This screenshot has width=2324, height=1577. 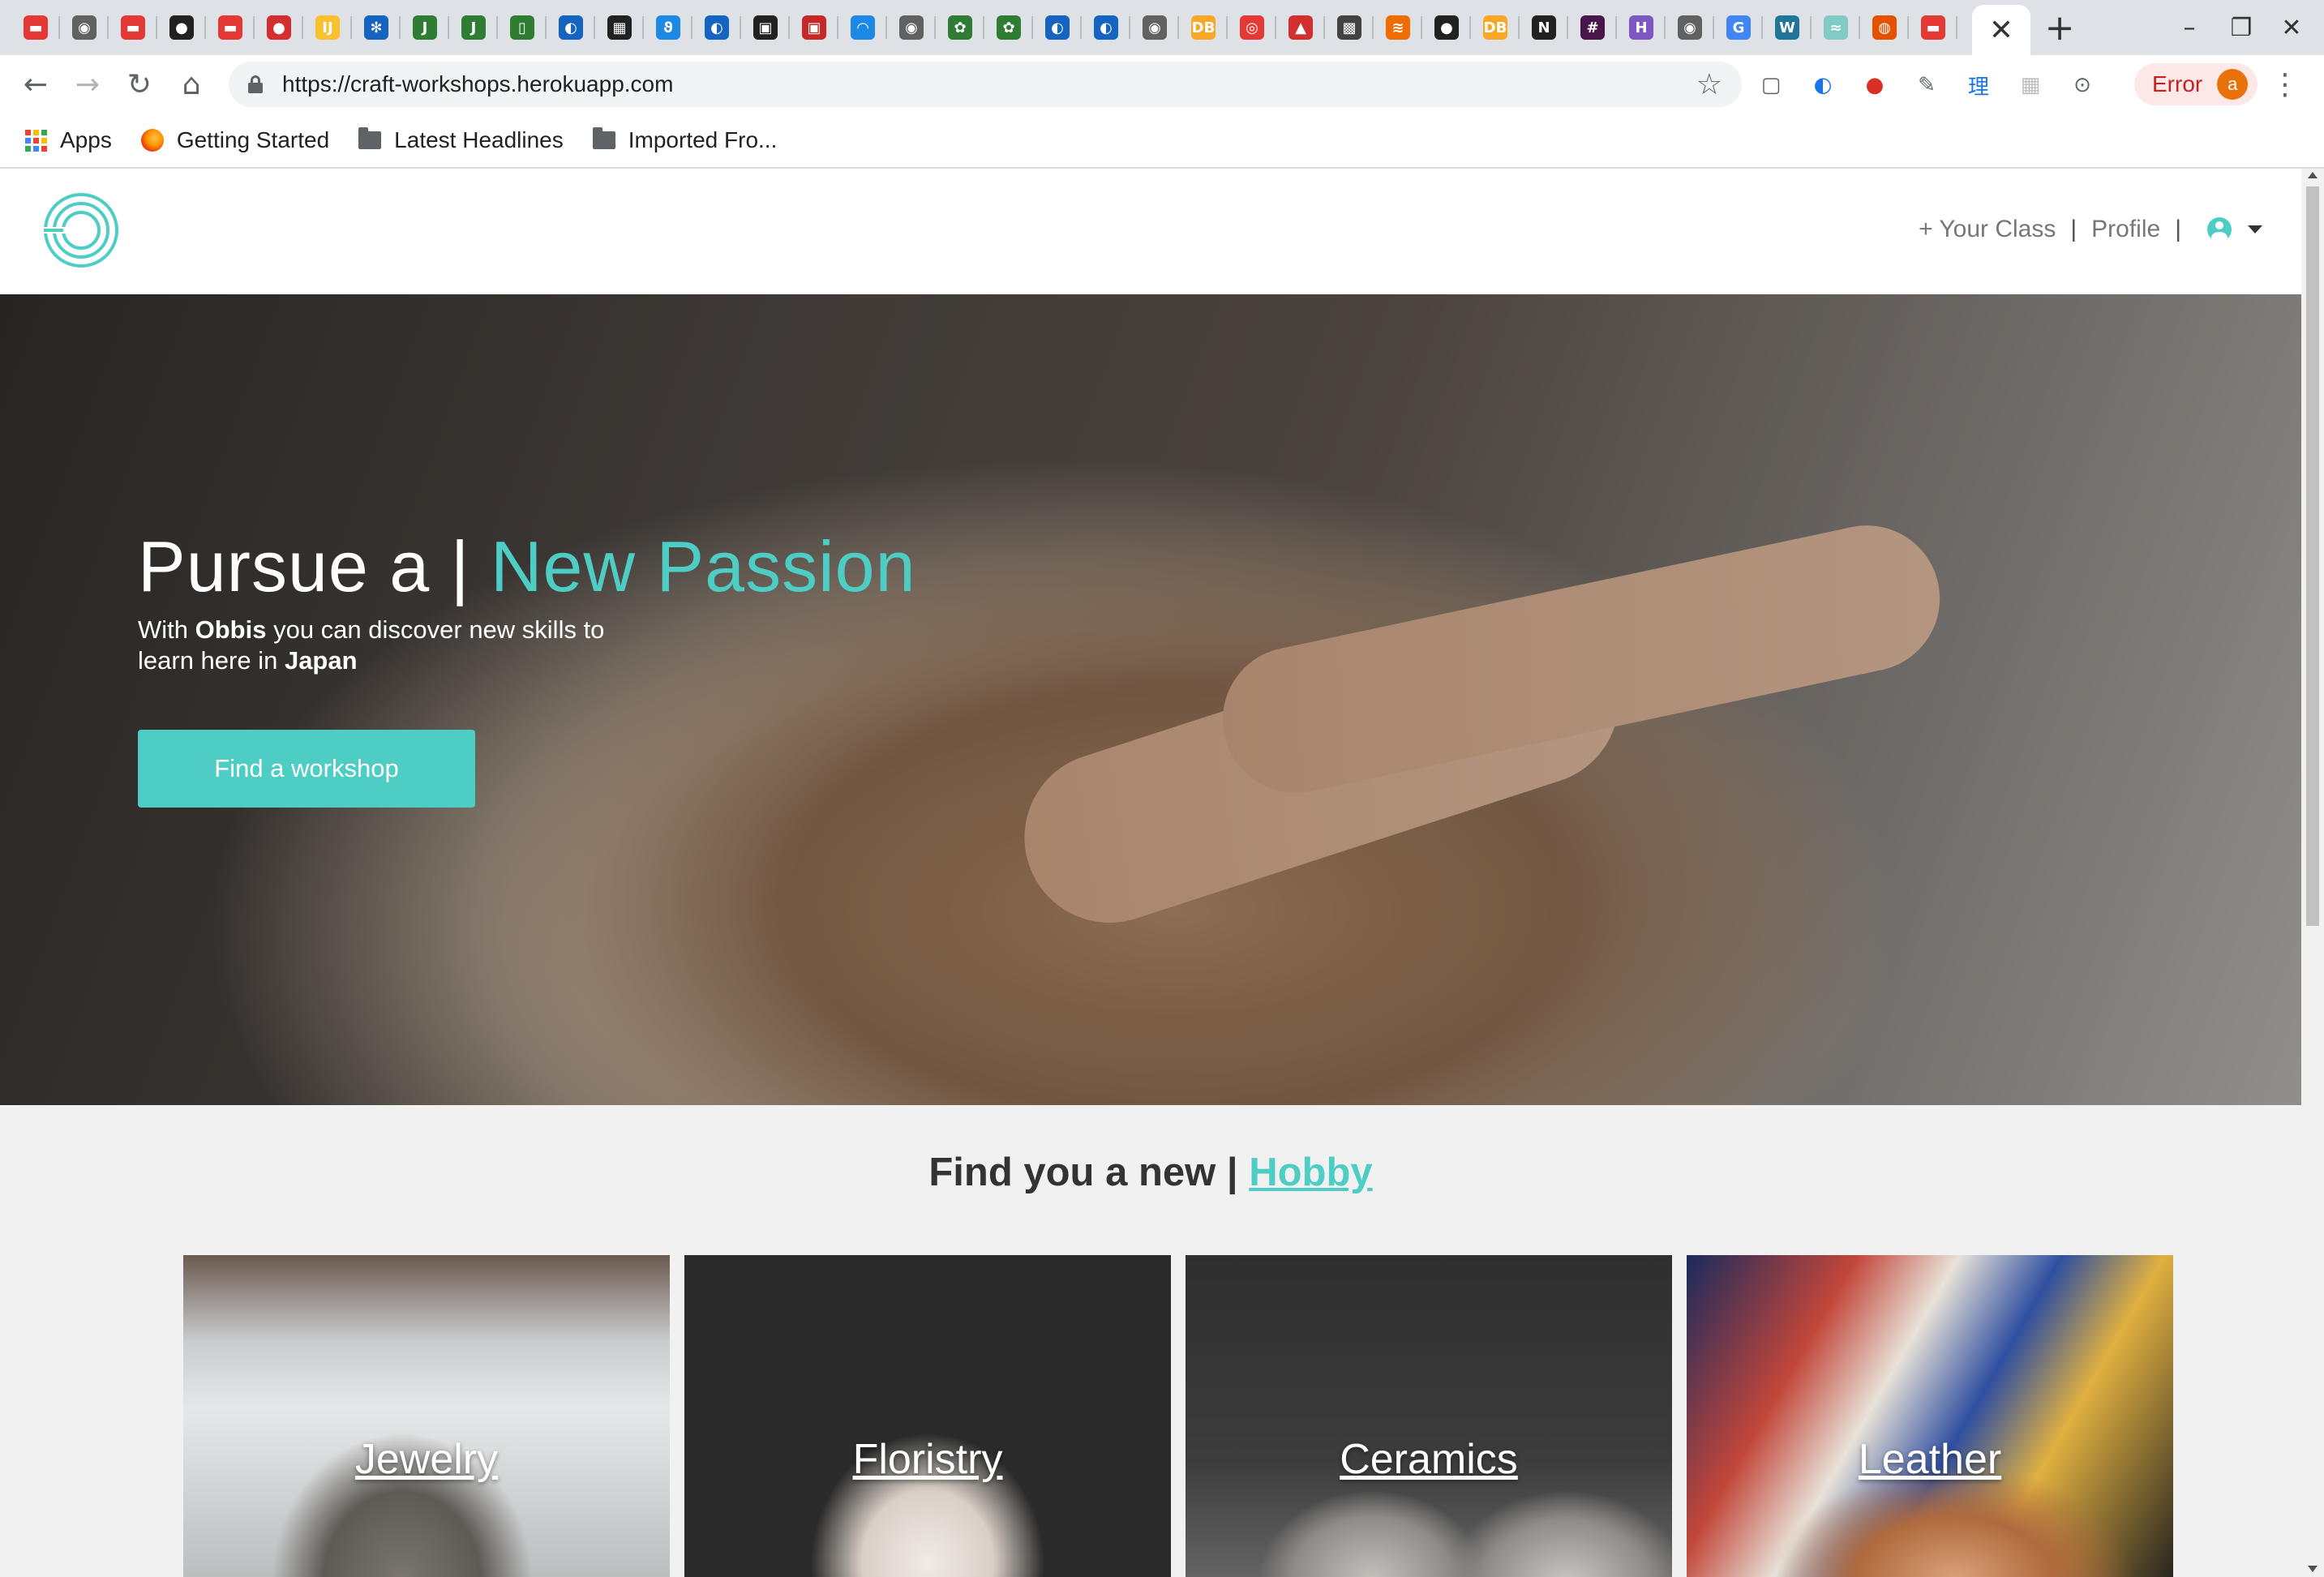 I want to click on extension-icon: ▦, so click(x=2030, y=85).